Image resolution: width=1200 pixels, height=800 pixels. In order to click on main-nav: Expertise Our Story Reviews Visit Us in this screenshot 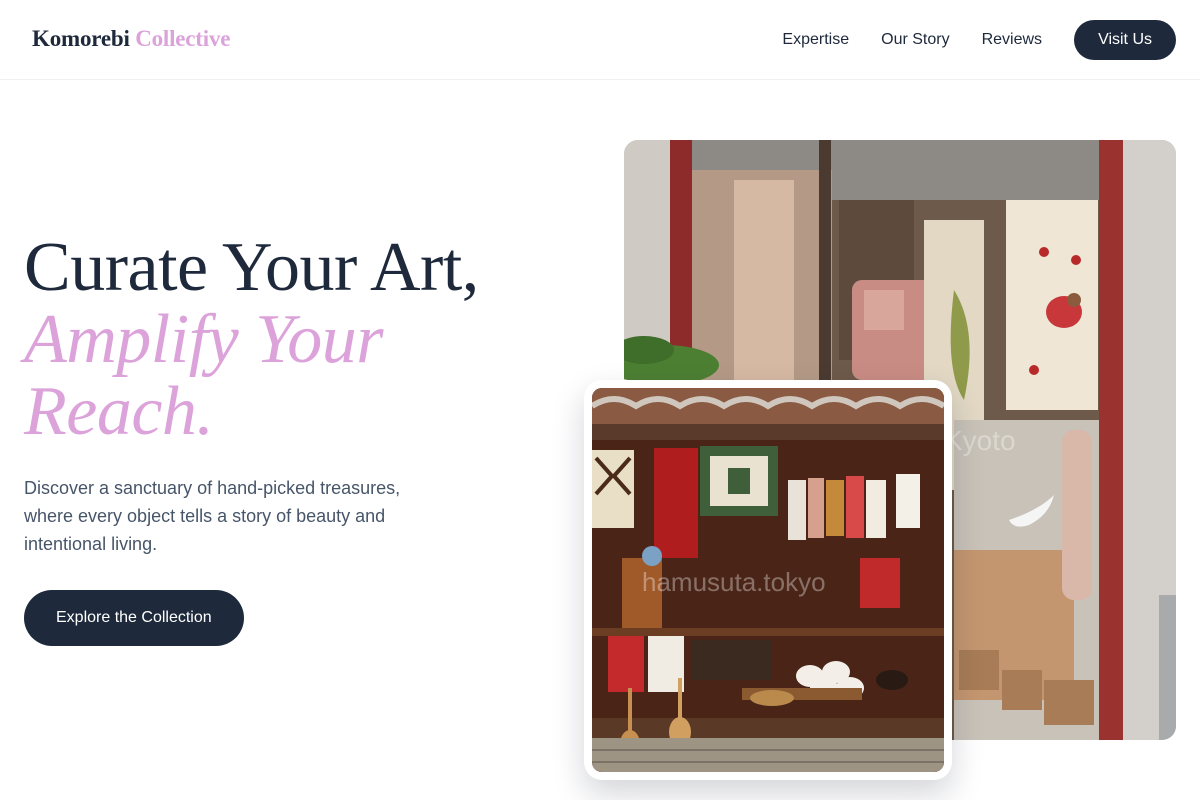, I will do `click(979, 40)`.